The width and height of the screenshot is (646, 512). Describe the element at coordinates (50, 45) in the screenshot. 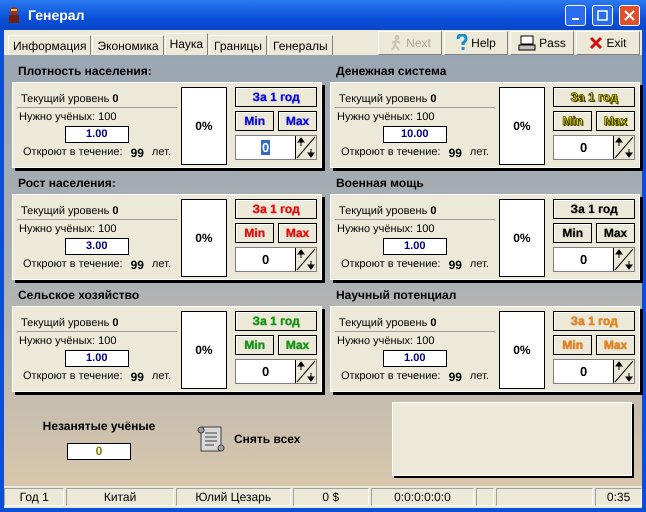

I see `tab: Информация` at that location.